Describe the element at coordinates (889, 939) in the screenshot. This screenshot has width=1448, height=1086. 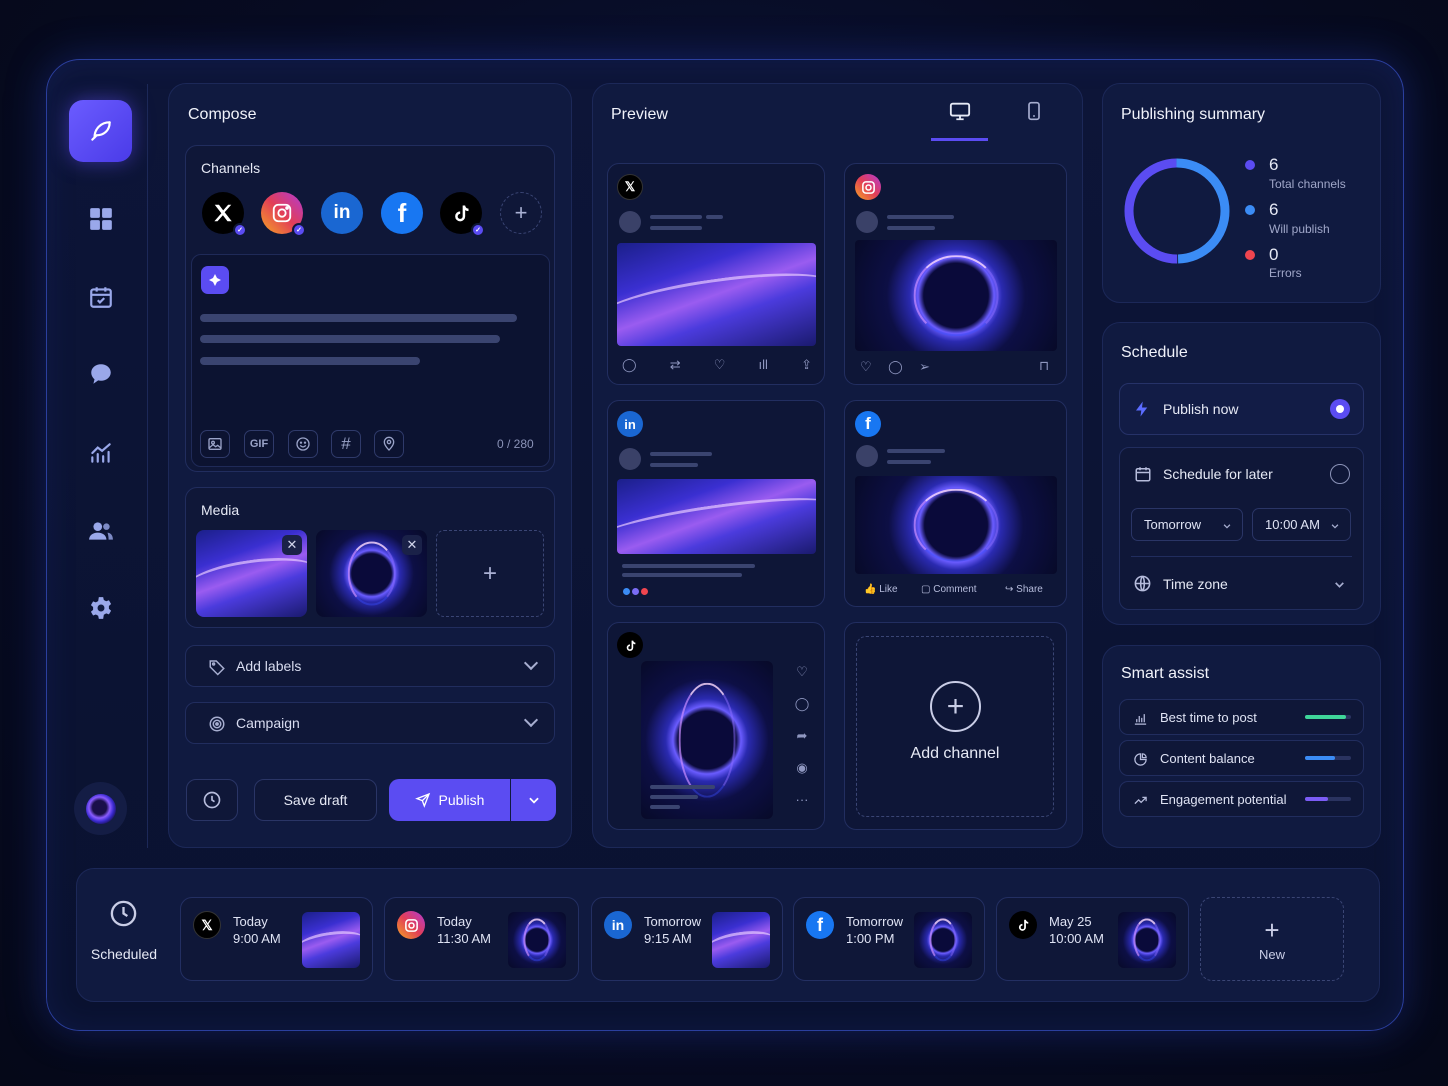
I see `scheduled-item: f Tomorrow 1:00 PM` at that location.